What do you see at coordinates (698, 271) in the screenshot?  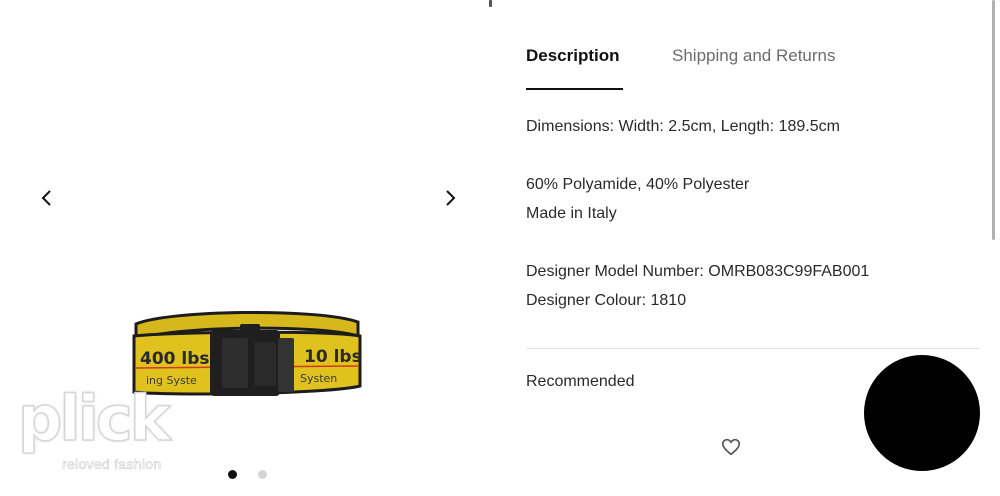 I see `model-number-text: Designer Model Number: OMRB083C99FAB001` at bounding box center [698, 271].